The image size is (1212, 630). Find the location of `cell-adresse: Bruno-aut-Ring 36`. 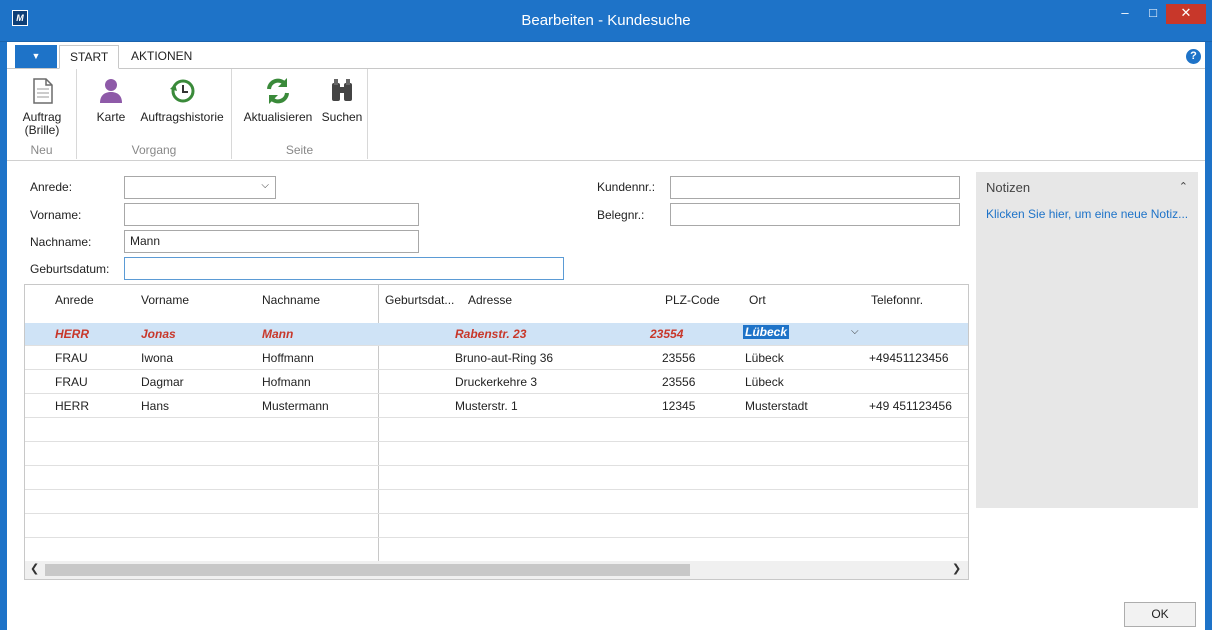

cell-adresse: Bruno-aut-Ring 36 is located at coordinates (504, 358).